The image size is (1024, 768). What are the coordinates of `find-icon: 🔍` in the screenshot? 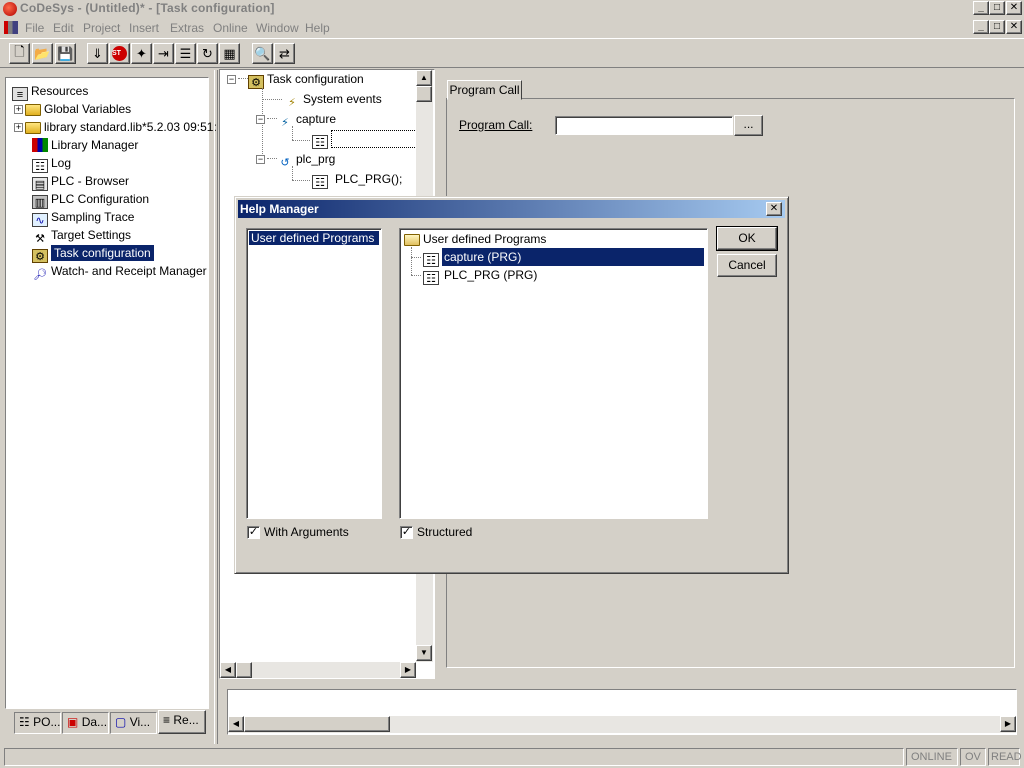 It's located at (262, 53).